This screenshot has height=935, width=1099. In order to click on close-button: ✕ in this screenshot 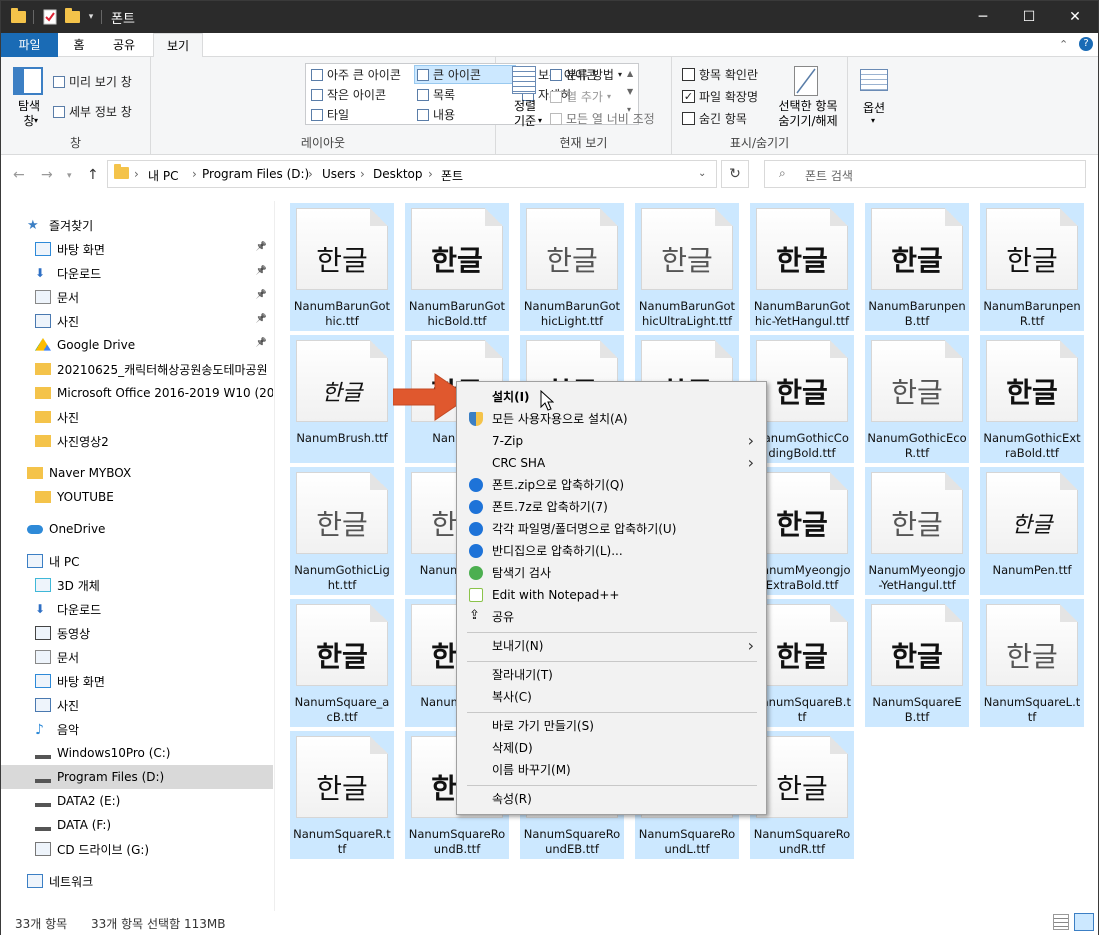, I will do `click(1075, 17)`.